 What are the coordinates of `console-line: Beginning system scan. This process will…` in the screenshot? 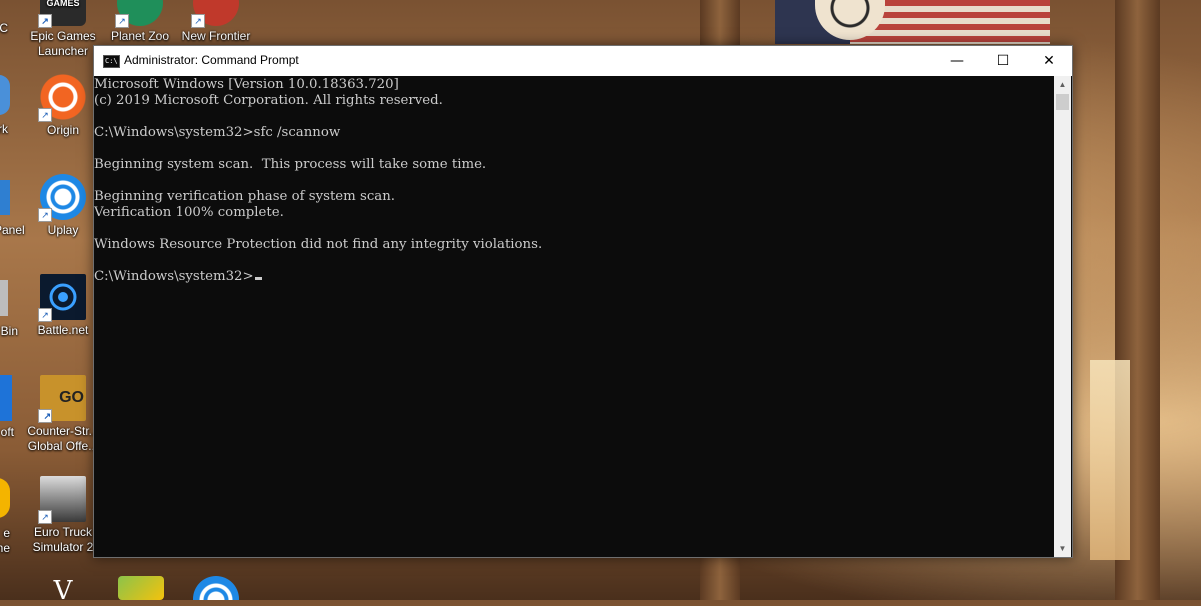 It's located at (290, 164).